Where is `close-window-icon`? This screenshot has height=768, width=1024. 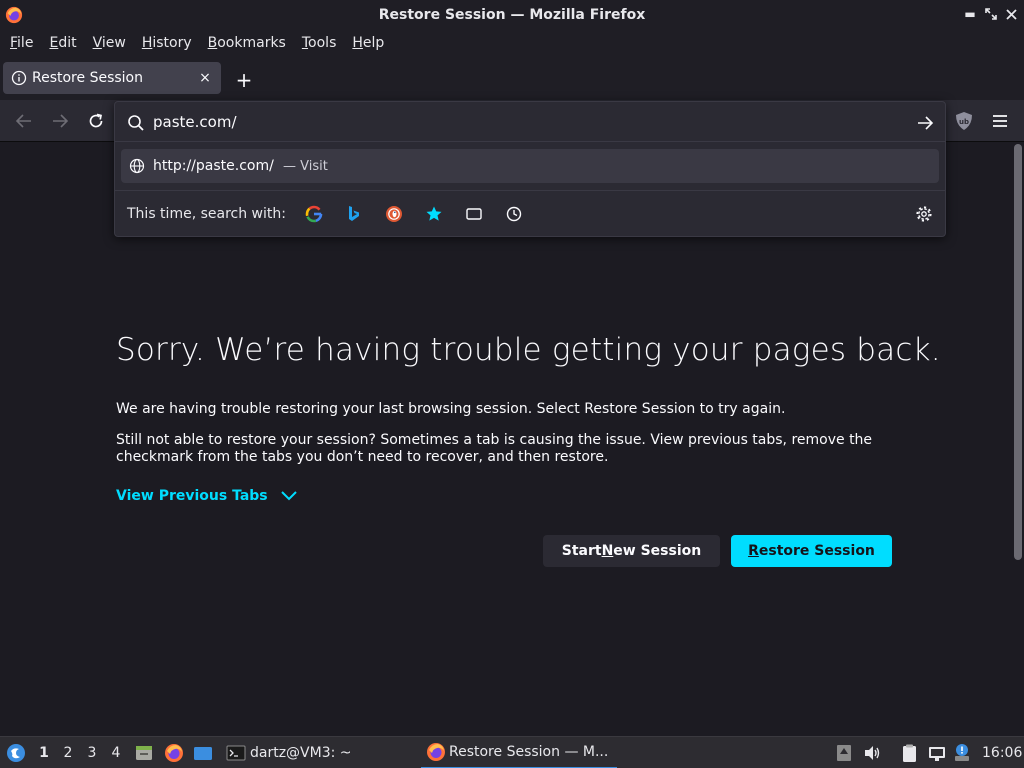 close-window-icon is located at coordinates (1011, 14).